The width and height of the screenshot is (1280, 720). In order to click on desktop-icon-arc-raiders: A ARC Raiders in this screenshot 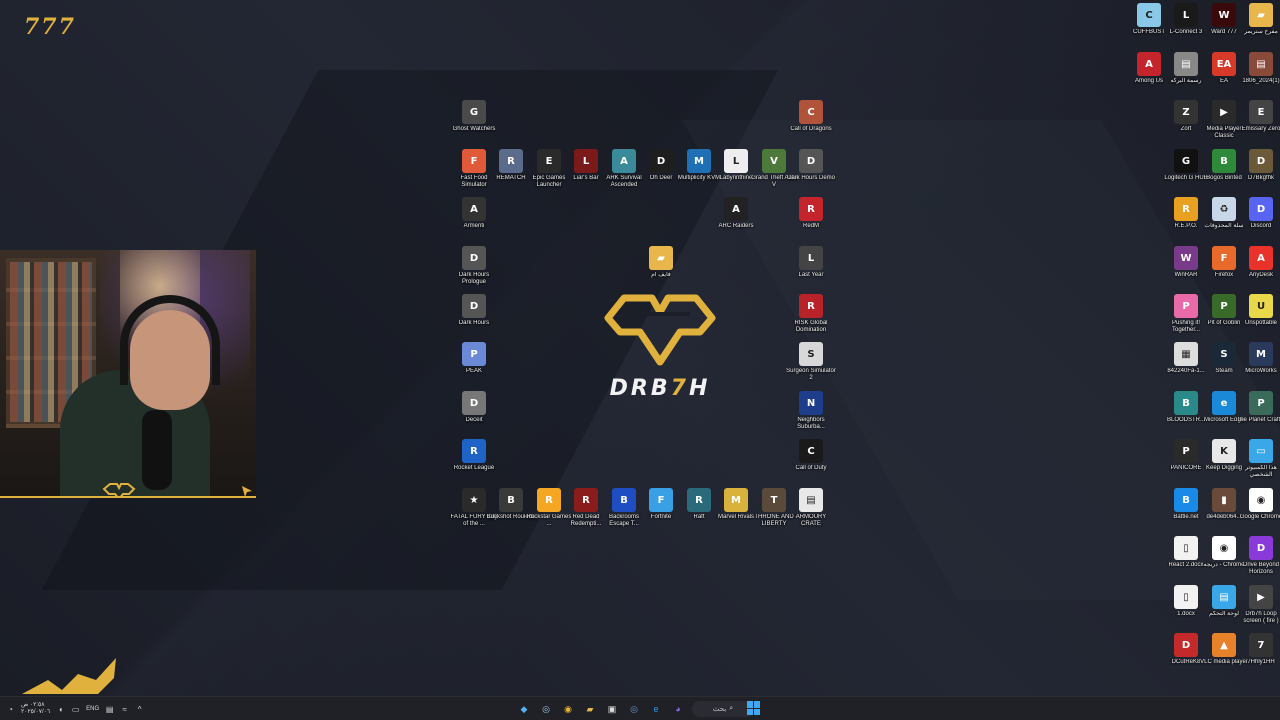, I will do `click(736, 220)`.